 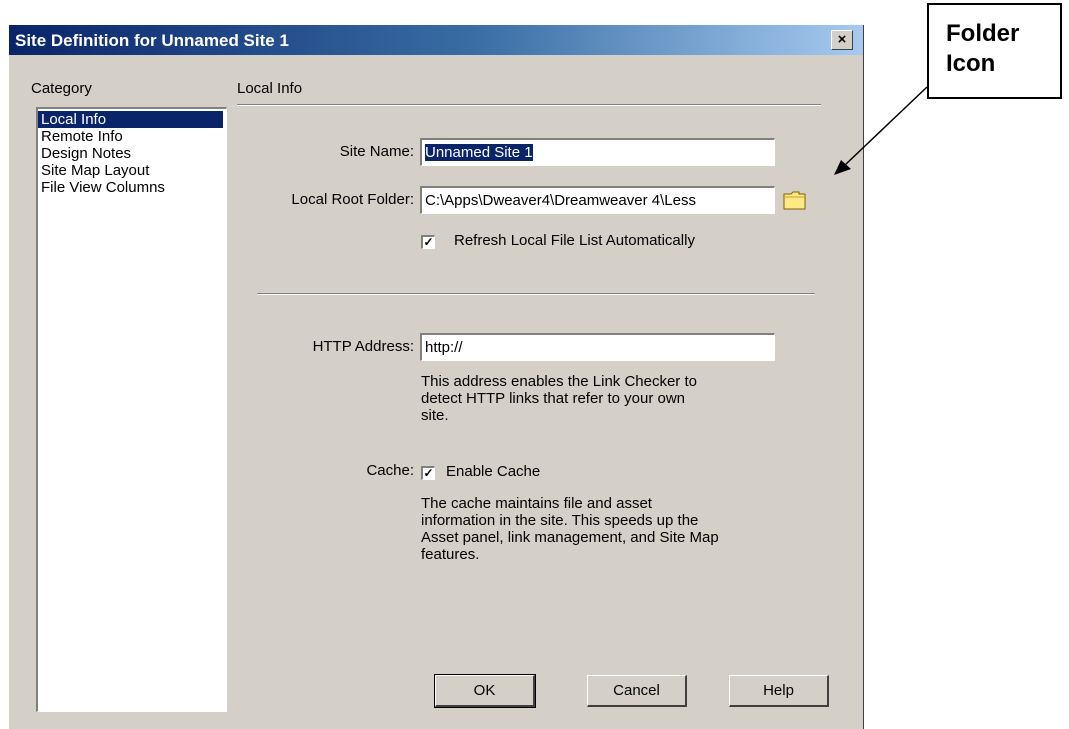 What do you see at coordinates (132, 187) in the screenshot?
I see `category-item-file-view-columns: File View Columns` at bounding box center [132, 187].